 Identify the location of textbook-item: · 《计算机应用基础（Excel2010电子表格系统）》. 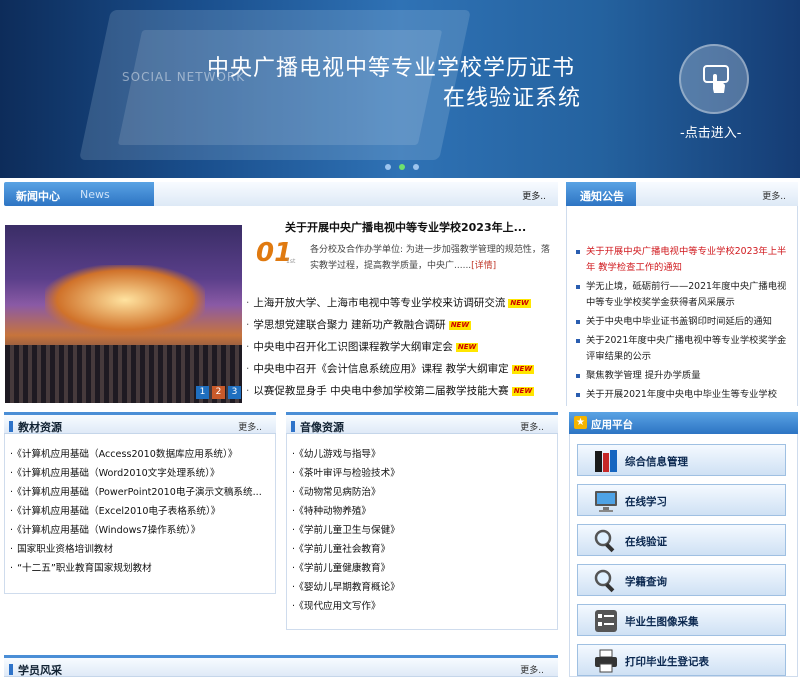
(141, 511).